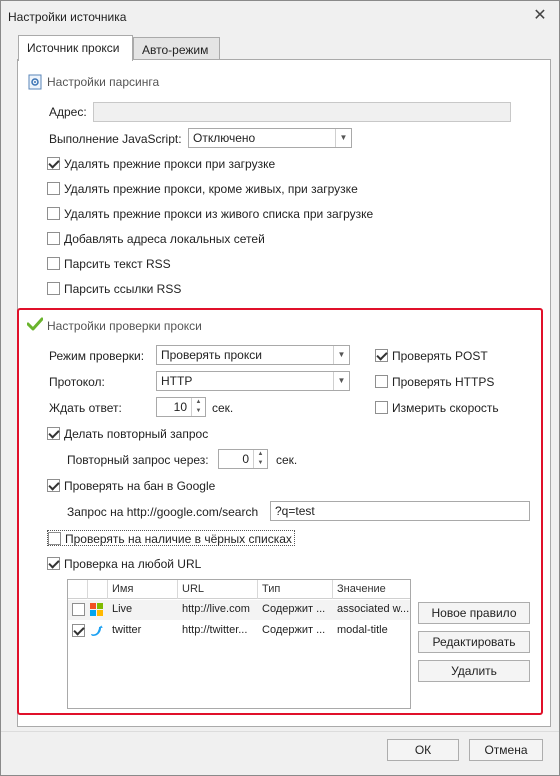 Image resolution: width=560 pixels, height=776 pixels. Describe the element at coordinates (474, 671) in the screenshot. I see `delete-rule-button: Удалить` at that location.